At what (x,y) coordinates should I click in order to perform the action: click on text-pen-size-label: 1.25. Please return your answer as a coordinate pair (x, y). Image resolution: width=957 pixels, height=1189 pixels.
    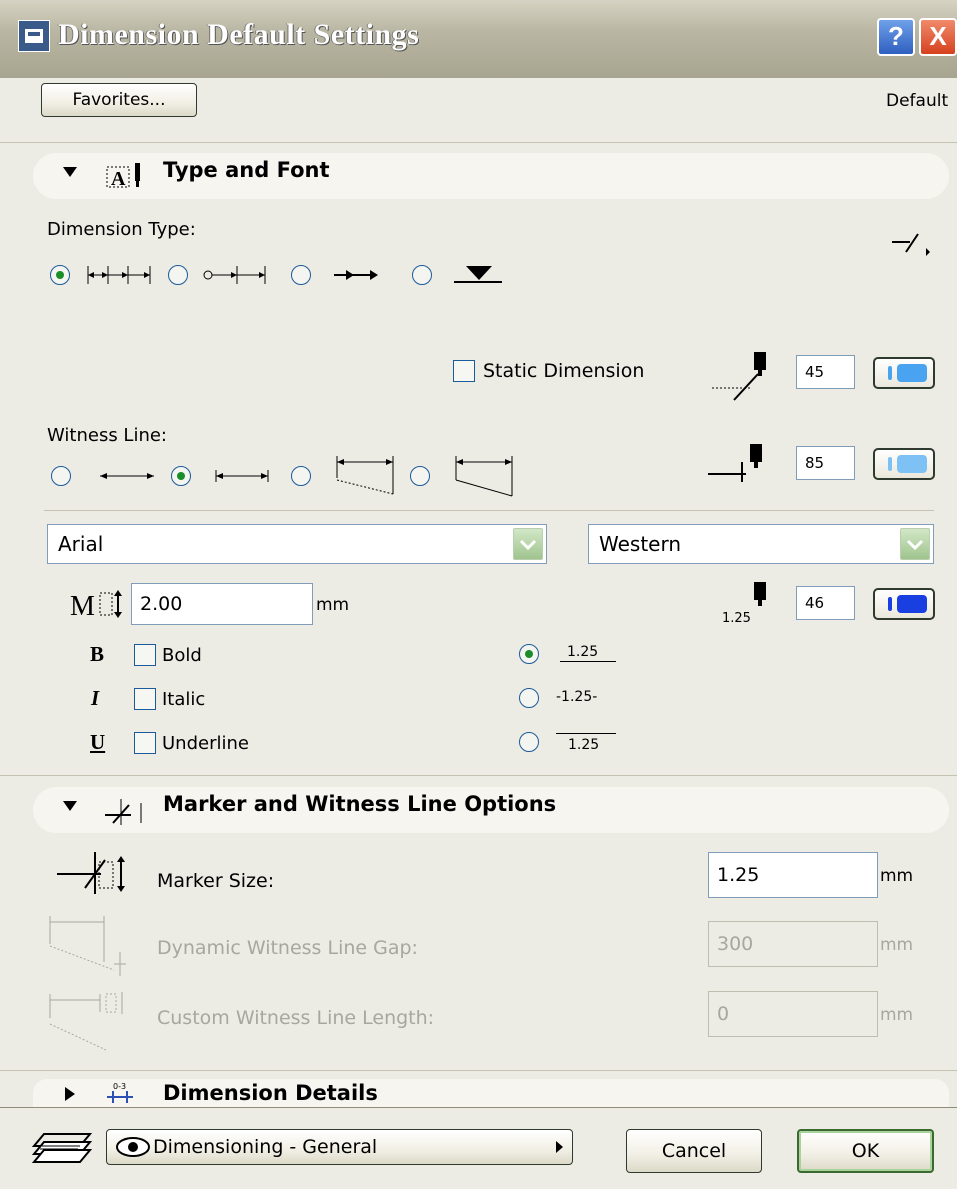
    Looking at the image, I should click on (736, 618).